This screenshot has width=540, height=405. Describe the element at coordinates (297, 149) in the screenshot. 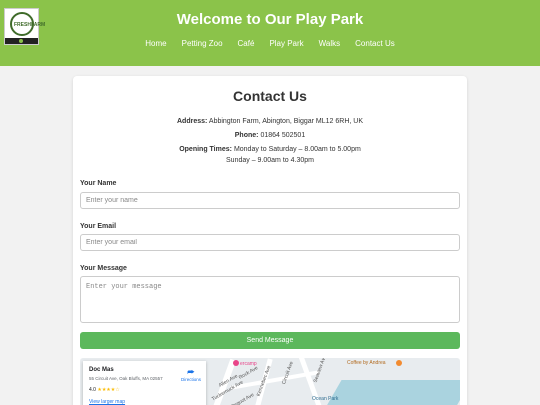

I see `hours-weekday: Monday to Saturday – 8.00am to 5.00pm` at that location.